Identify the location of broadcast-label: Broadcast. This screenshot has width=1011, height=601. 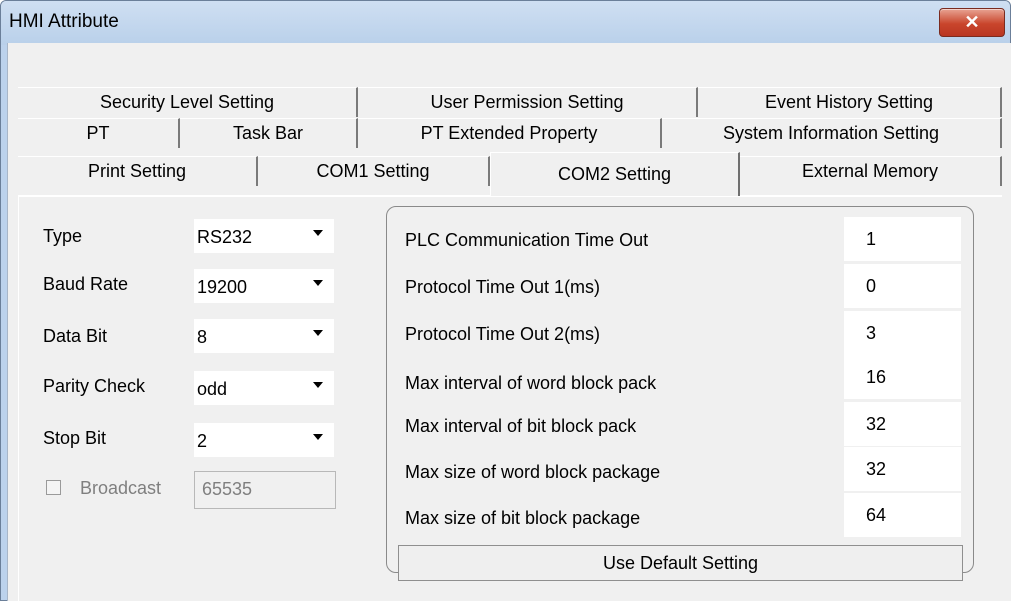
(121, 488).